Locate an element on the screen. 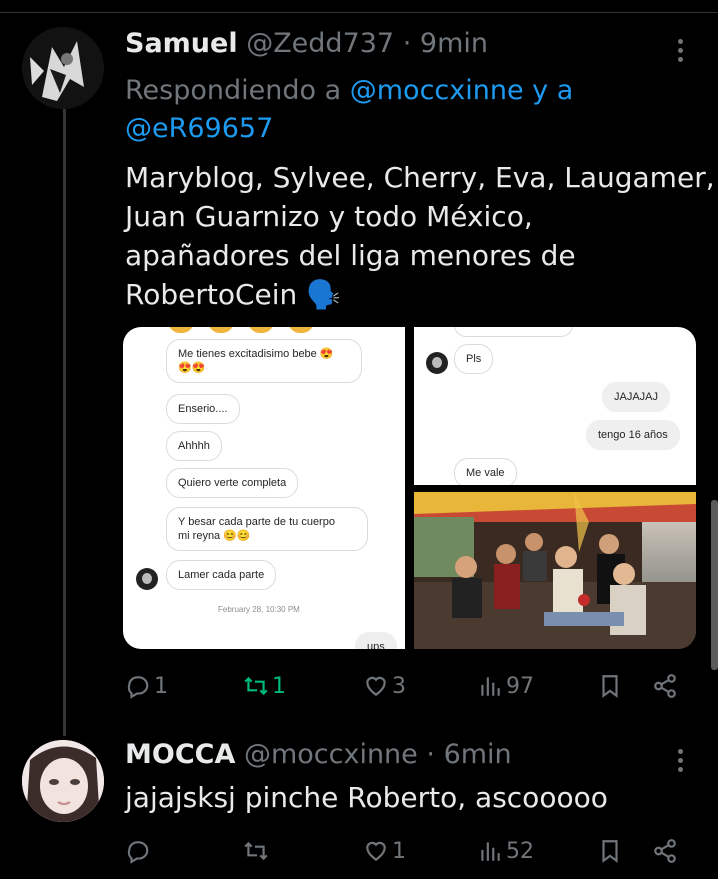 This screenshot has height=879, width=718. retweet-button is located at coordinates (257, 851).